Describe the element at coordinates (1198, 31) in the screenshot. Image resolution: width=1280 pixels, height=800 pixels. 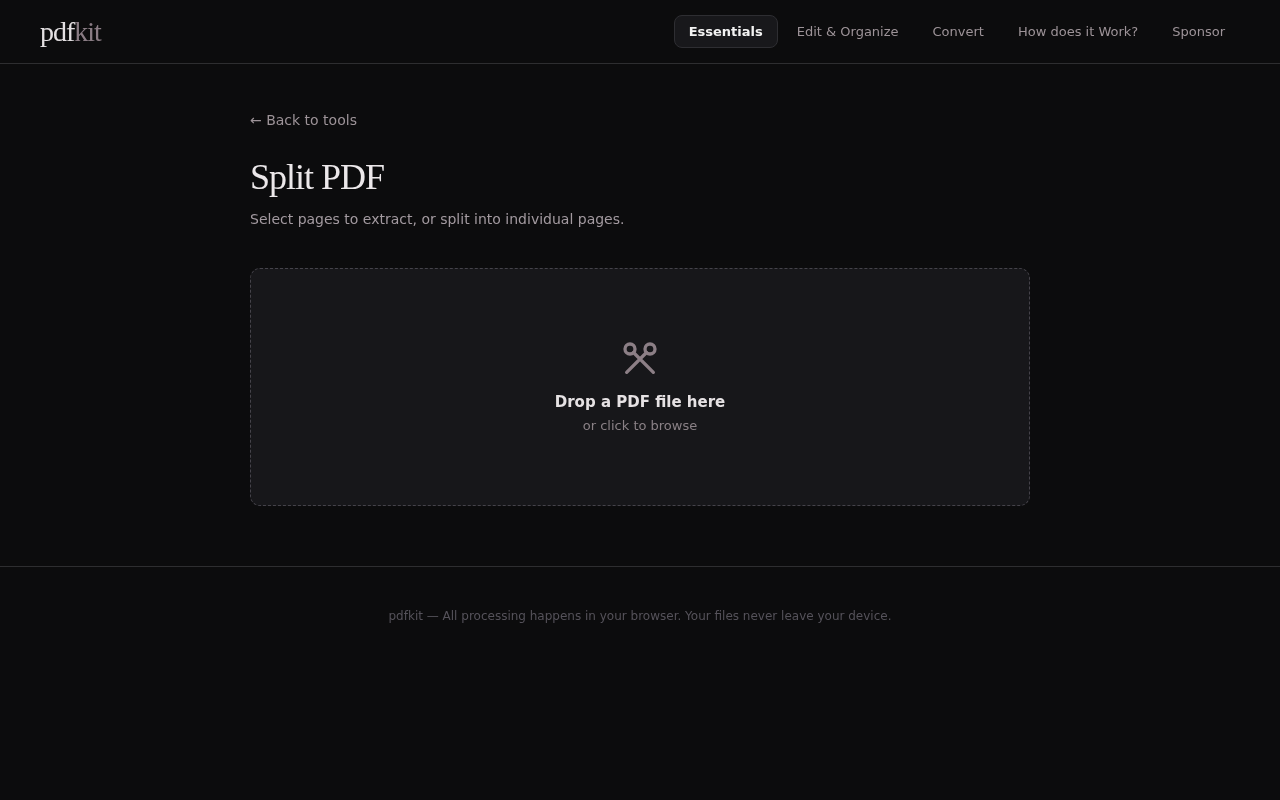
I see `nav-tab: Sponsor` at that location.